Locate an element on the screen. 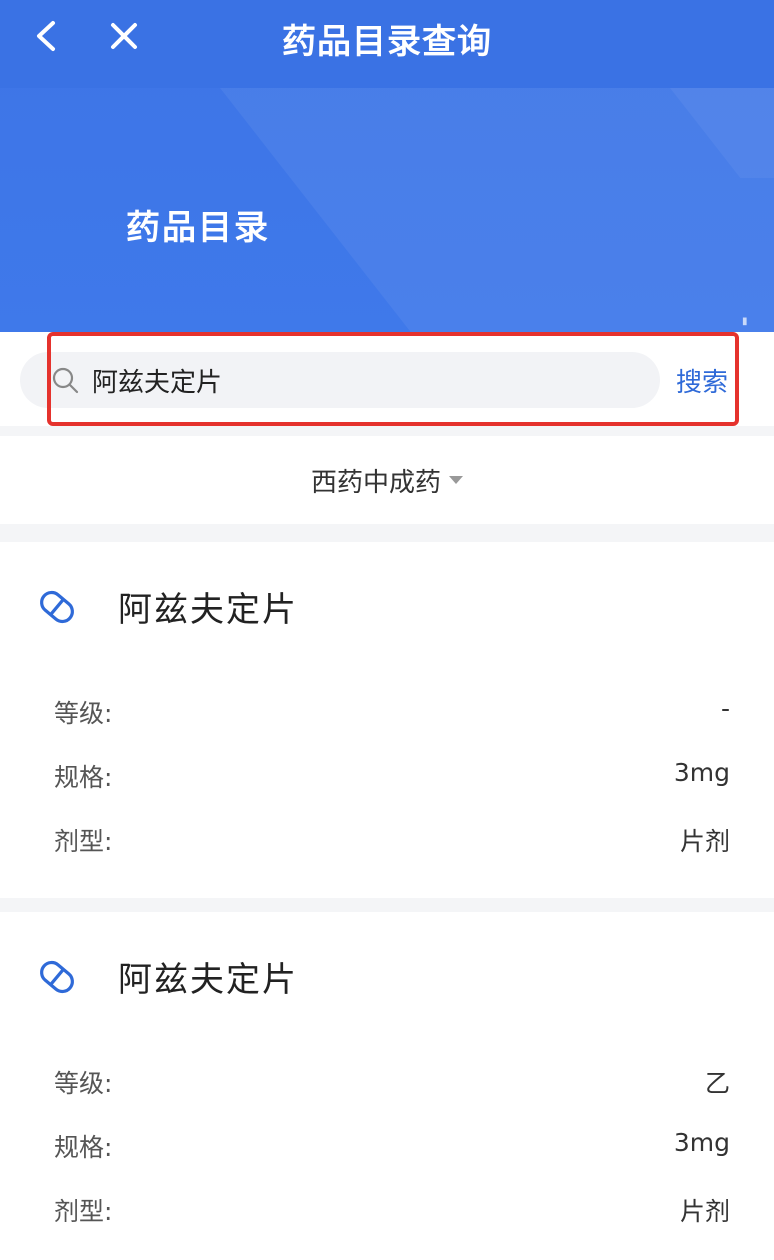 The width and height of the screenshot is (774, 1260). search-box is located at coordinates (340, 380).